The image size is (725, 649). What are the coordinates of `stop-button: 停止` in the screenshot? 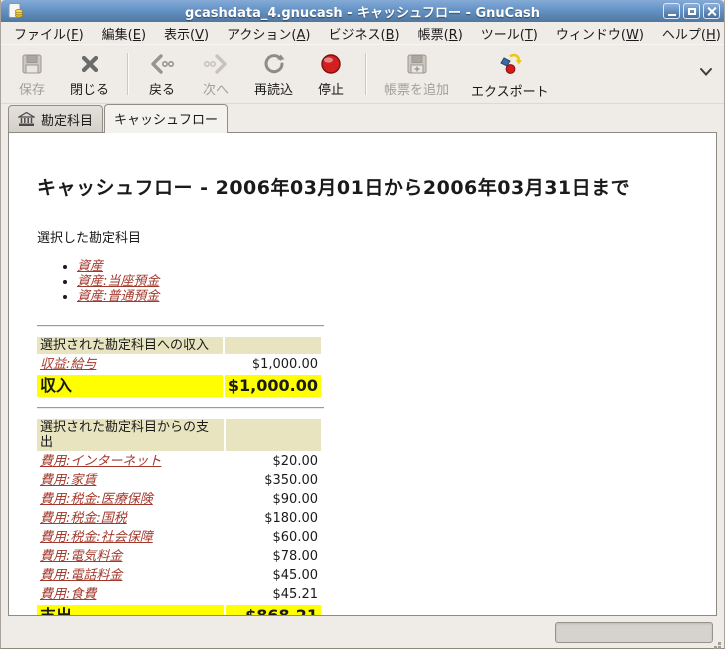 It's located at (331, 74).